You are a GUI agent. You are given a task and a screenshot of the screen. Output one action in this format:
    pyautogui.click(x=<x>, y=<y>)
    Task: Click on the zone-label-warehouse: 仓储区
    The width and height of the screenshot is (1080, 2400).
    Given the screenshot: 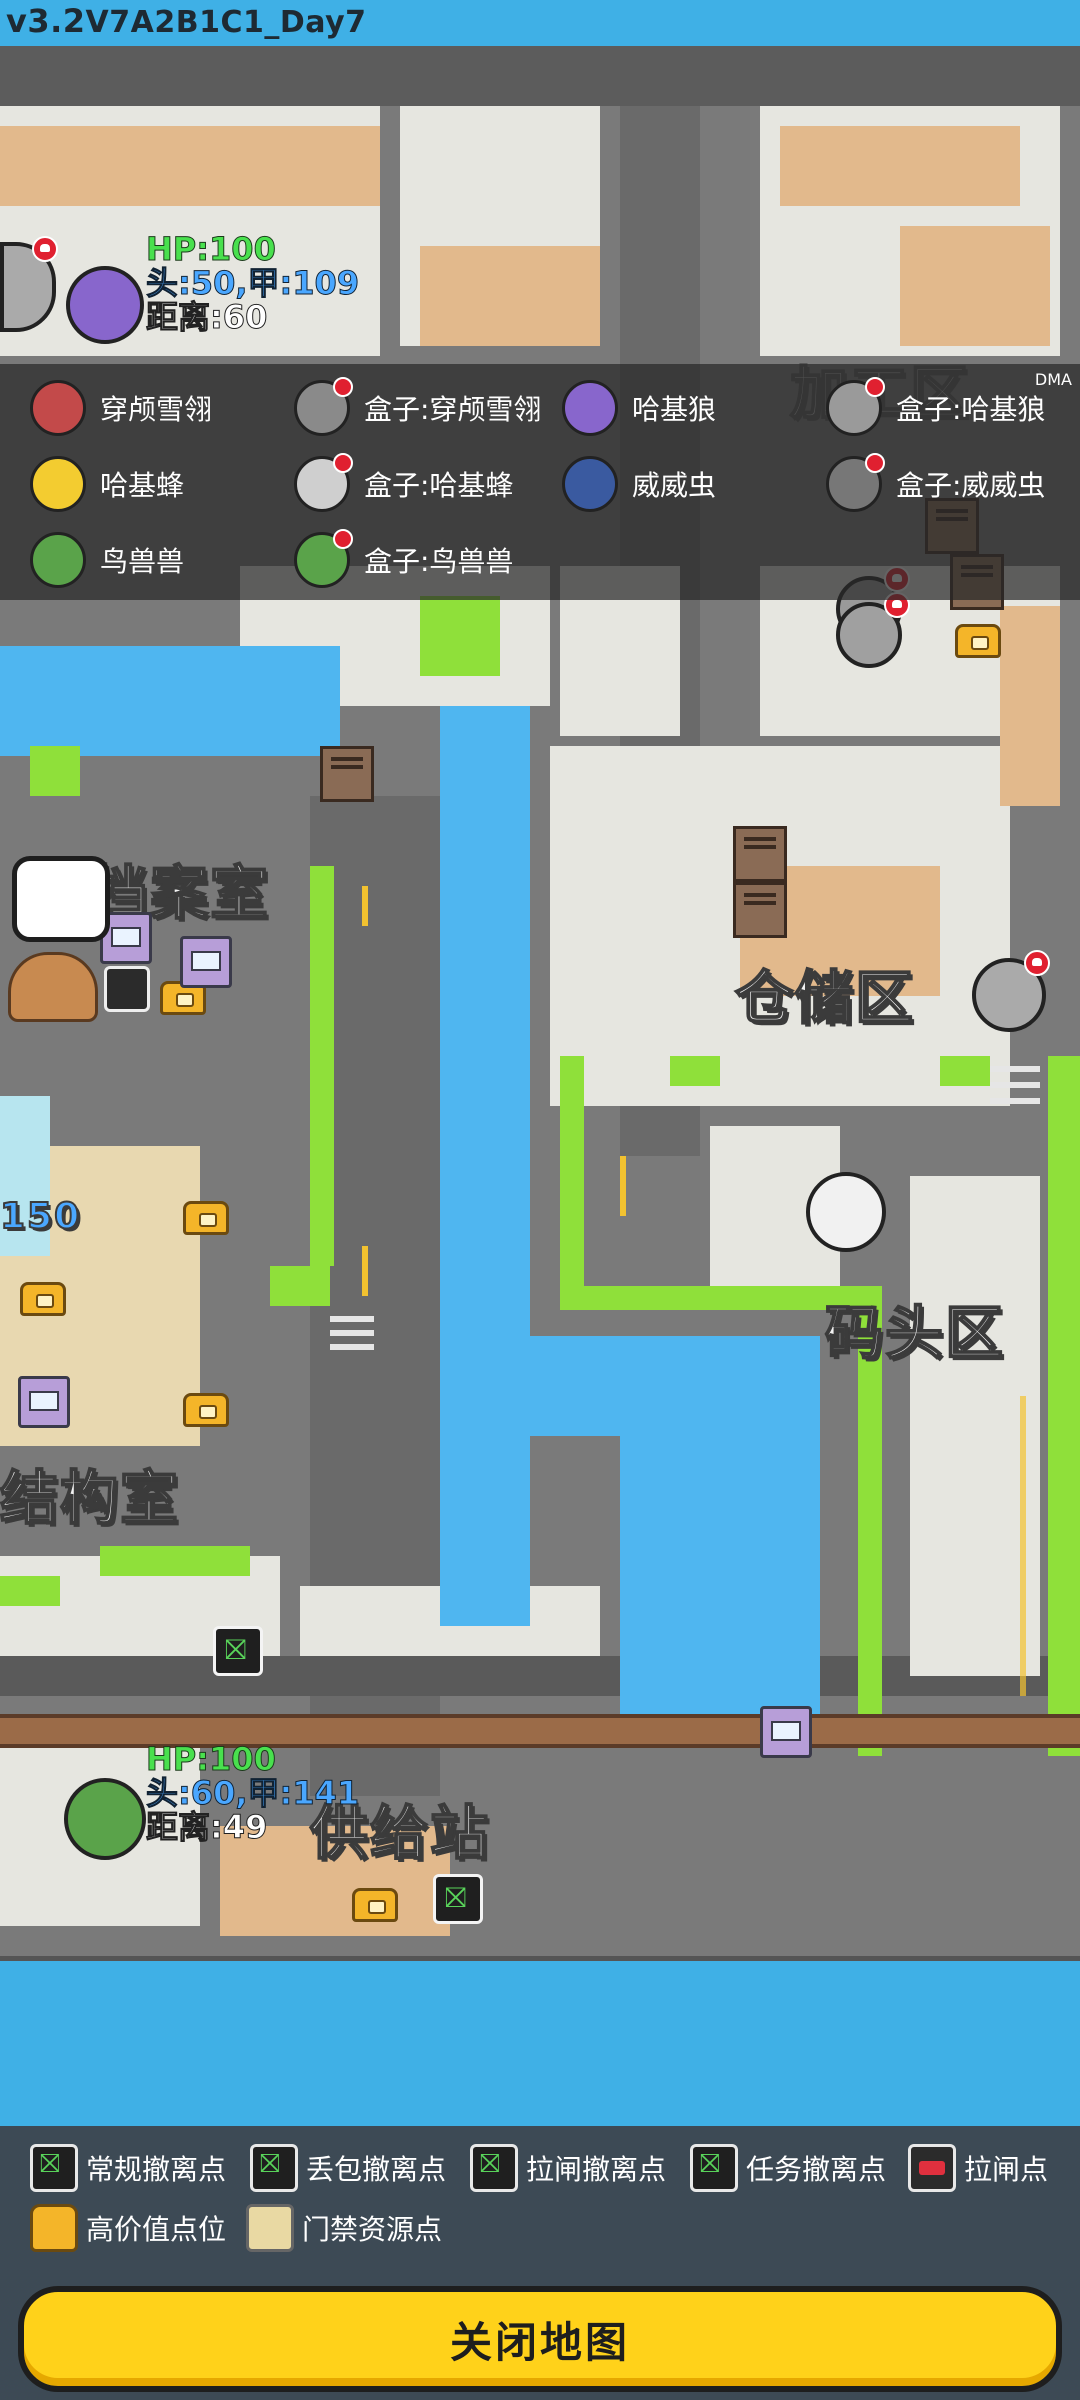 What is the action you would take?
    pyautogui.click(x=825, y=998)
    